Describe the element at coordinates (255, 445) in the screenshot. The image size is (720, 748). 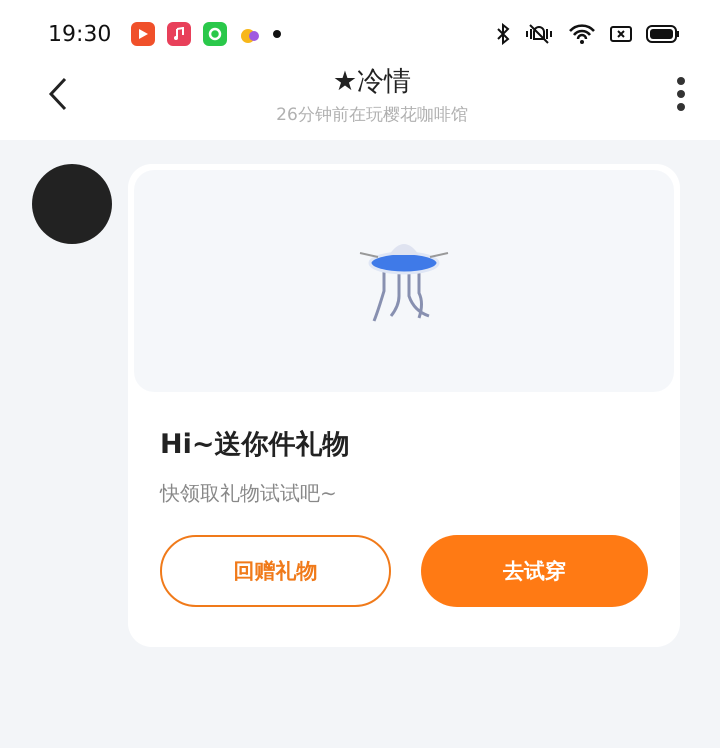
I see `gift-title: Hi~送你件礼物` at that location.